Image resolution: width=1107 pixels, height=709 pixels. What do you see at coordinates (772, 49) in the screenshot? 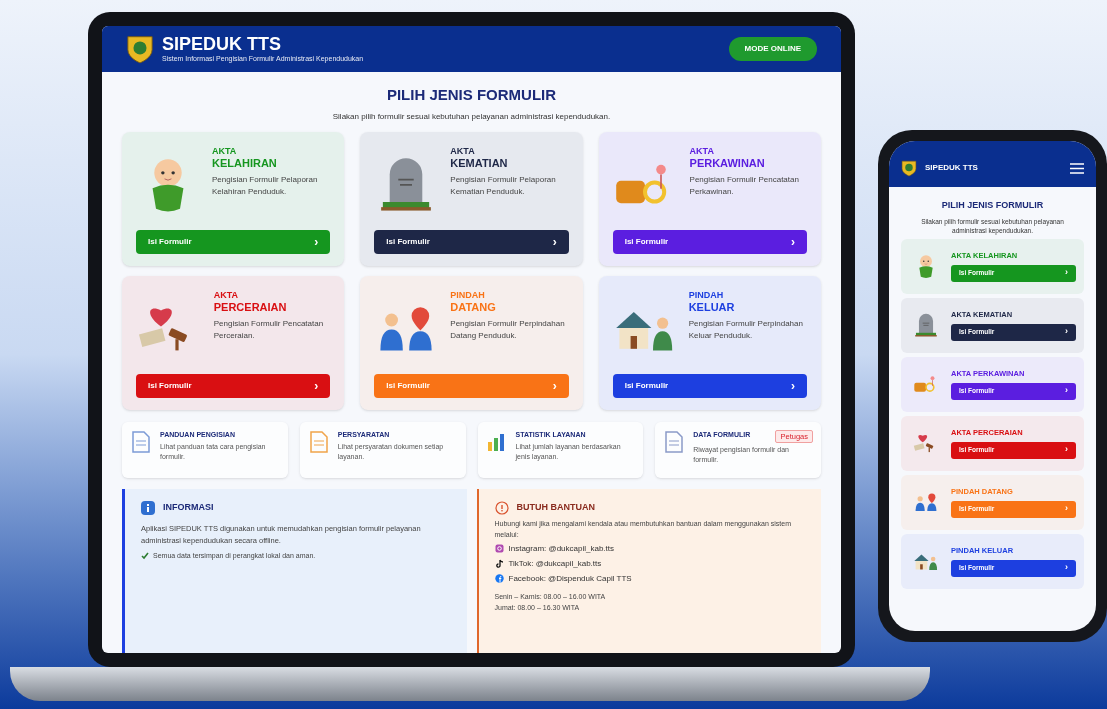
I see `mode-badge: MODE ONLINE` at bounding box center [772, 49].